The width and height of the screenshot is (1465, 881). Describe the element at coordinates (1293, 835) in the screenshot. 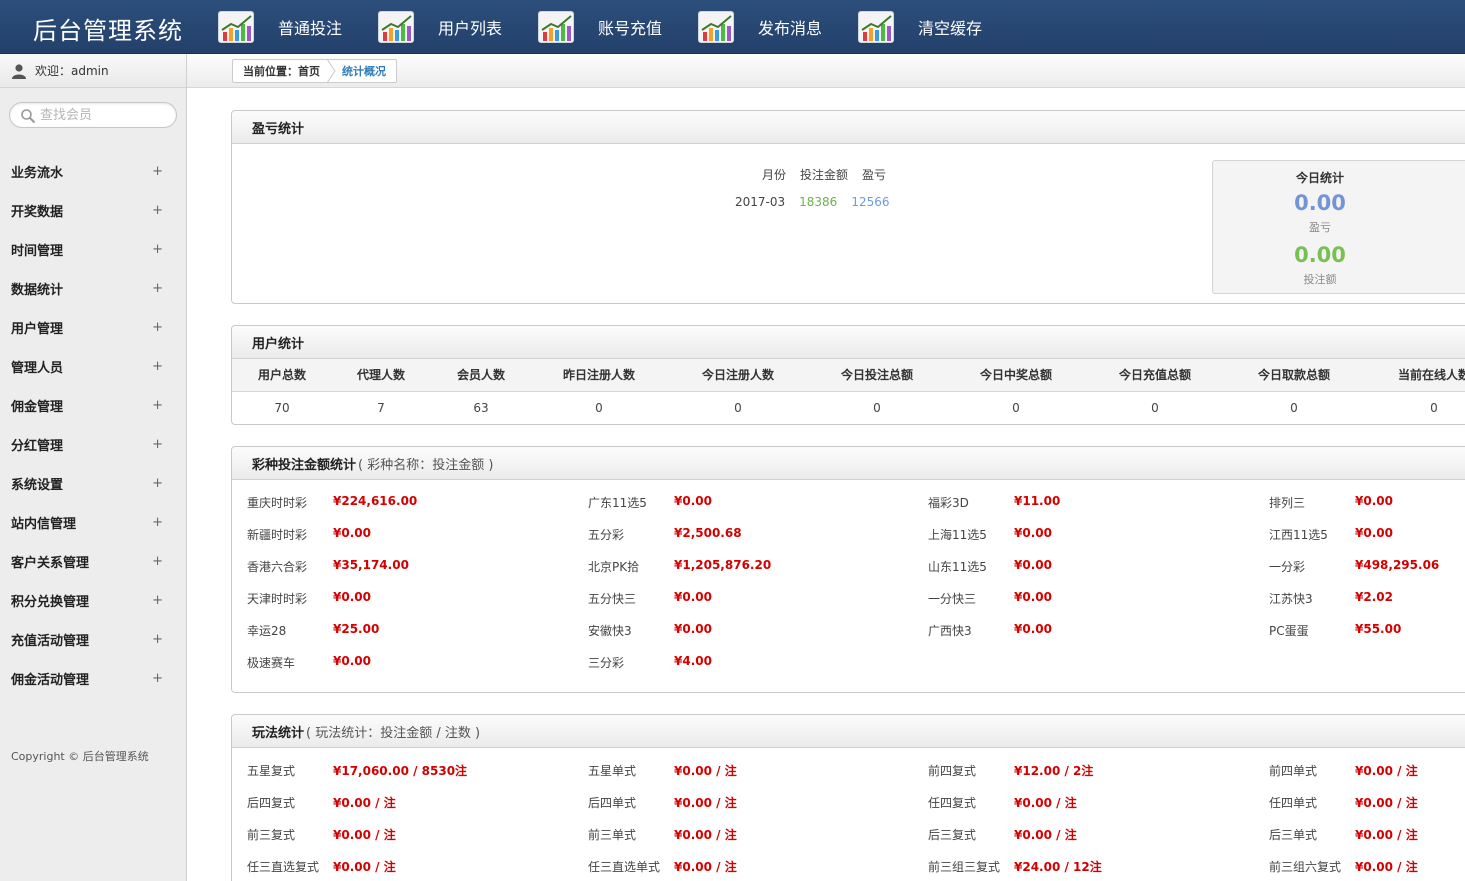

I see `stat-item-name: 后三单式` at that location.